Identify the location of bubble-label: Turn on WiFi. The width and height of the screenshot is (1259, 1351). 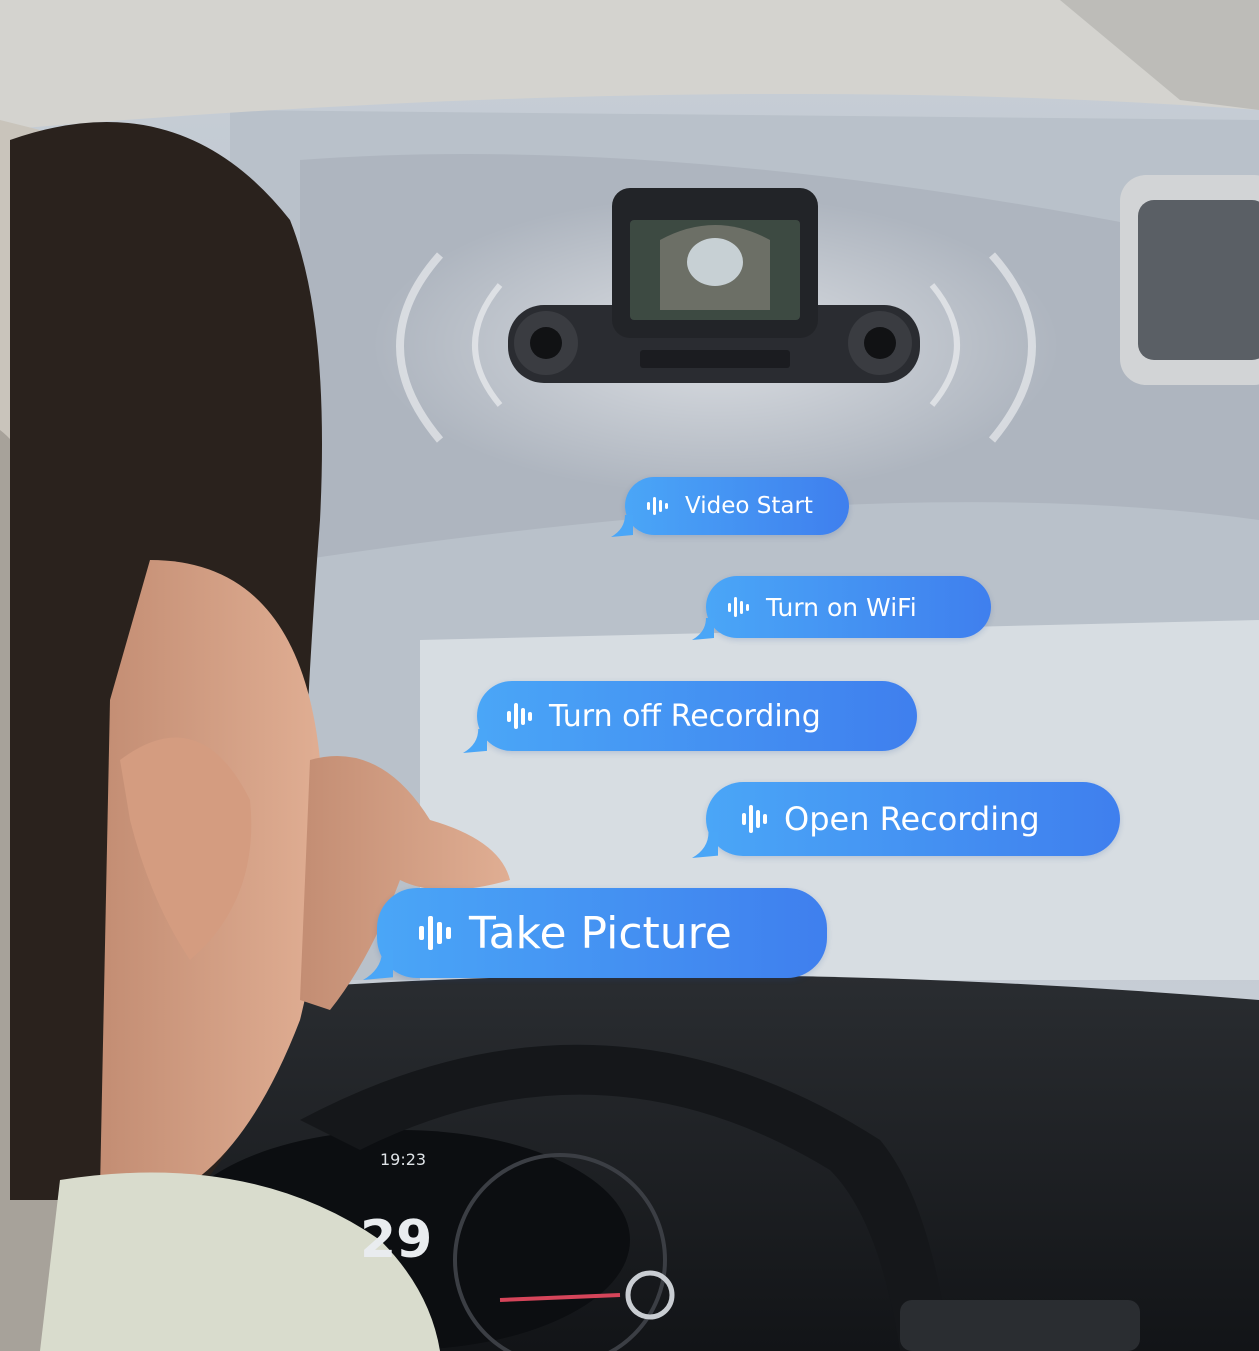
(841, 607).